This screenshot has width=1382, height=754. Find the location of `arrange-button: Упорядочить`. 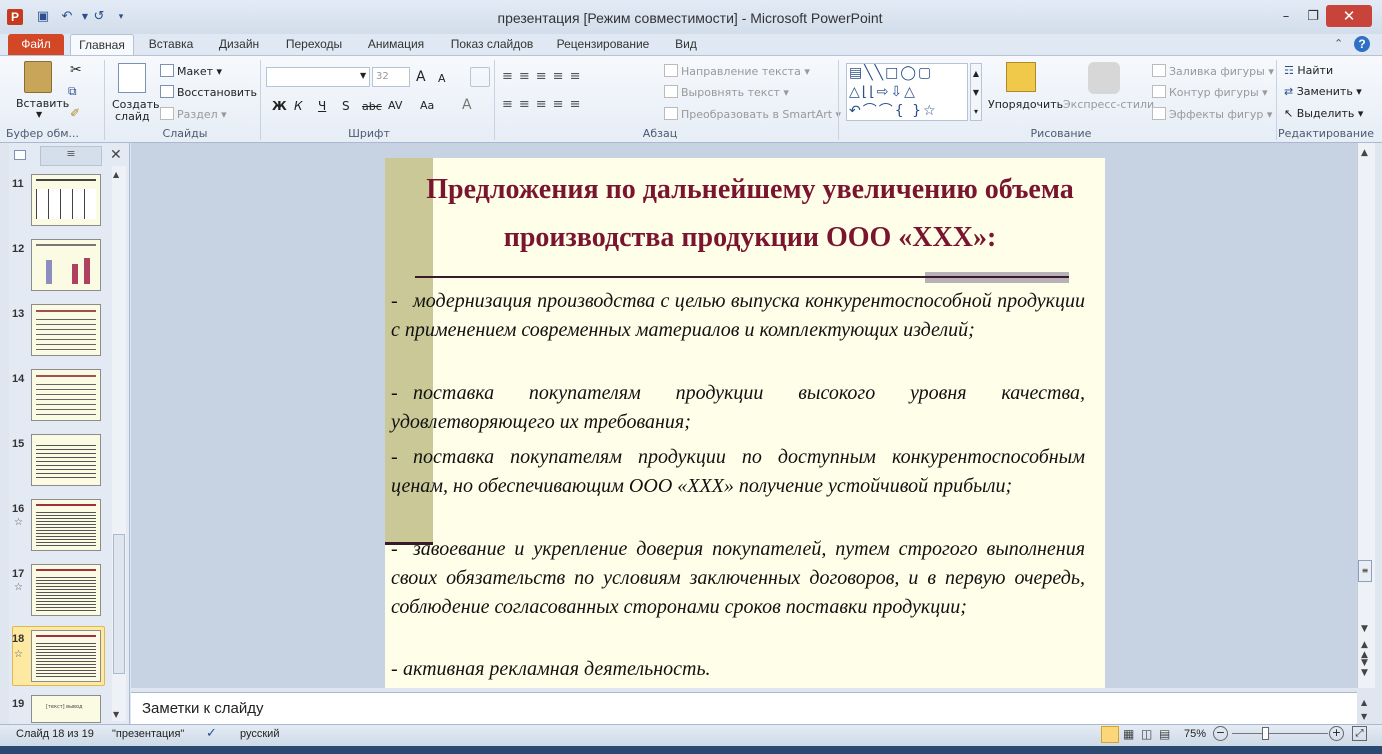

arrange-button: Упорядочить is located at coordinates (1025, 104).